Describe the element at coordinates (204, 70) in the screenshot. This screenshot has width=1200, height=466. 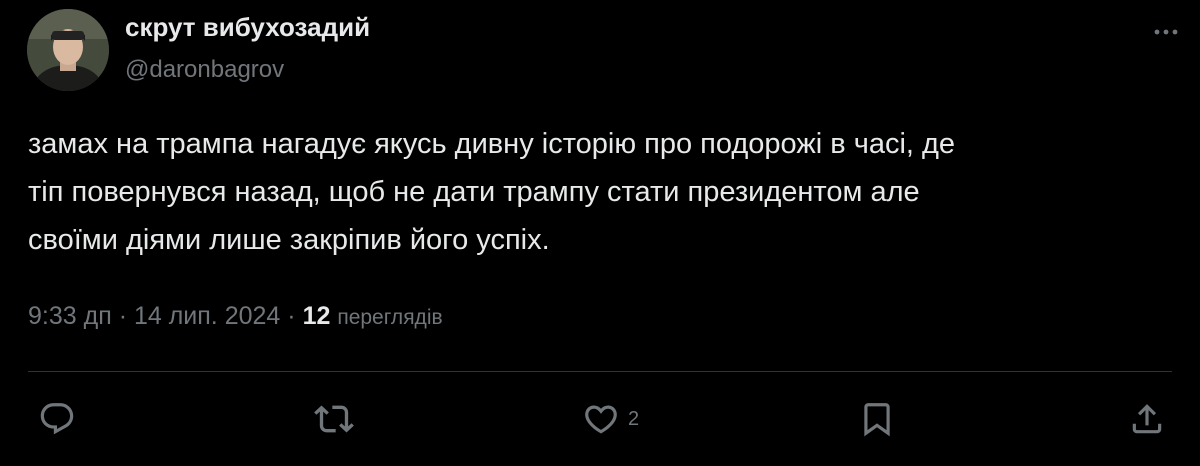
I see `author-handle: @daronbagrov` at that location.